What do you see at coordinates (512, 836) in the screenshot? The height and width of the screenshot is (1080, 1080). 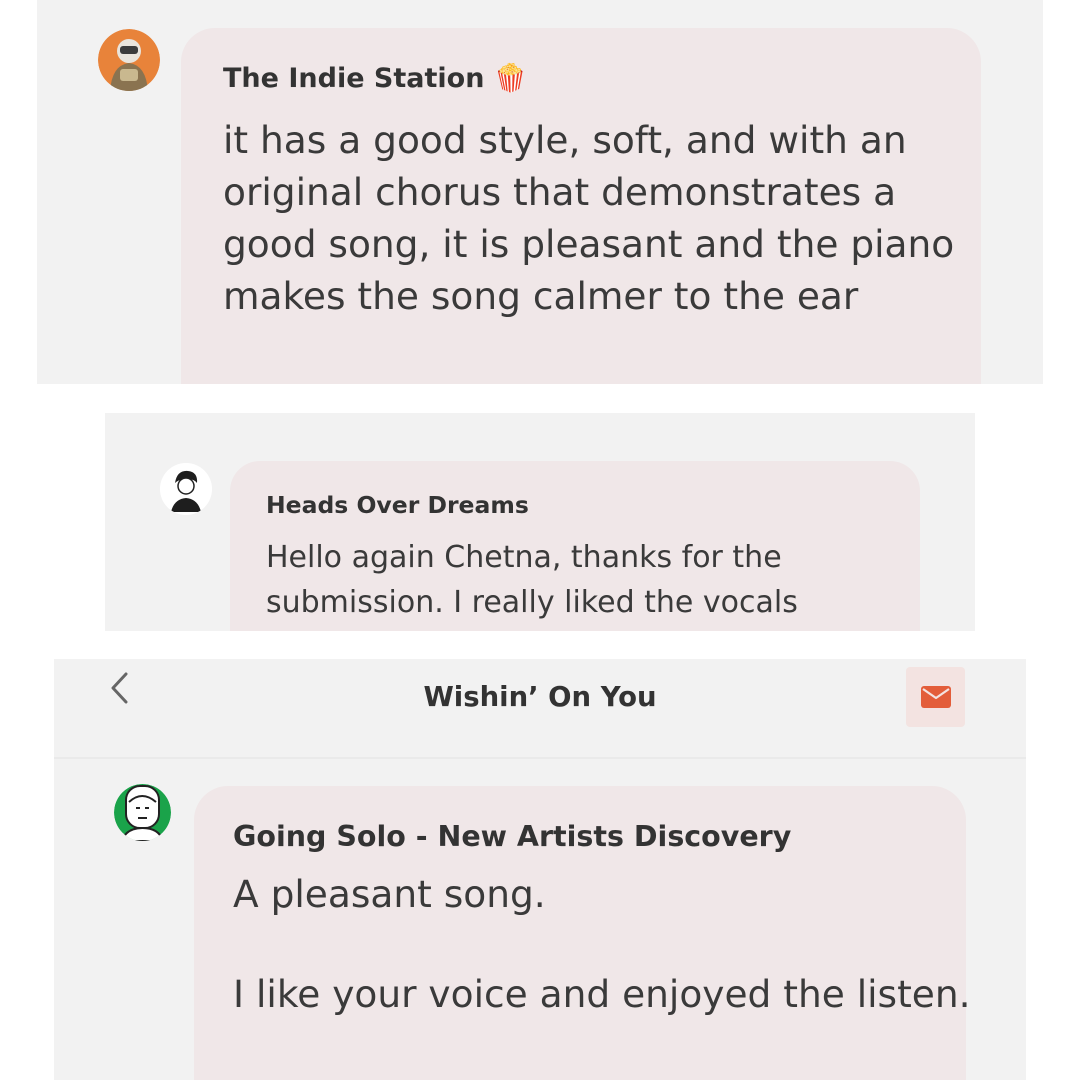 I see `sender-name: Going Solo - New Artists Discovery` at bounding box center [512, 836].